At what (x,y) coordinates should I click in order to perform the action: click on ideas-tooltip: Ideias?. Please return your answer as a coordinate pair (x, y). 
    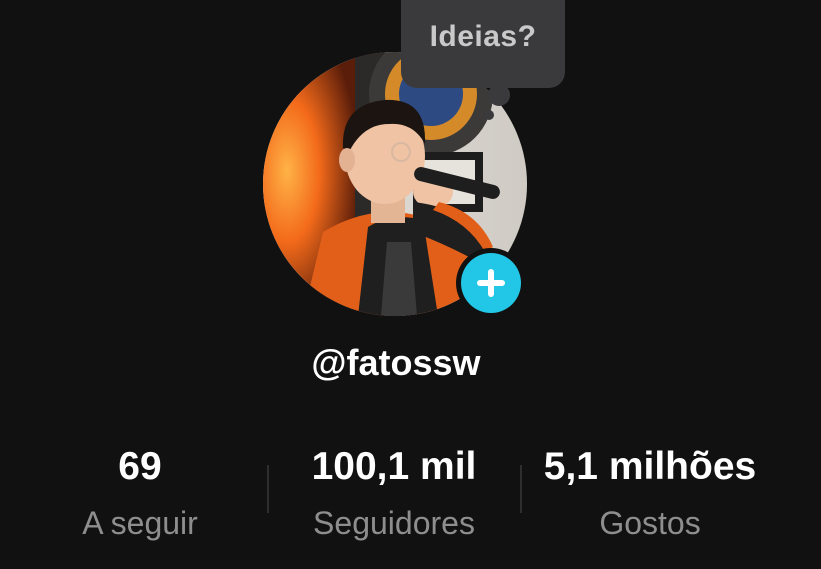
    Looking at the image, I should click on (483, 44).